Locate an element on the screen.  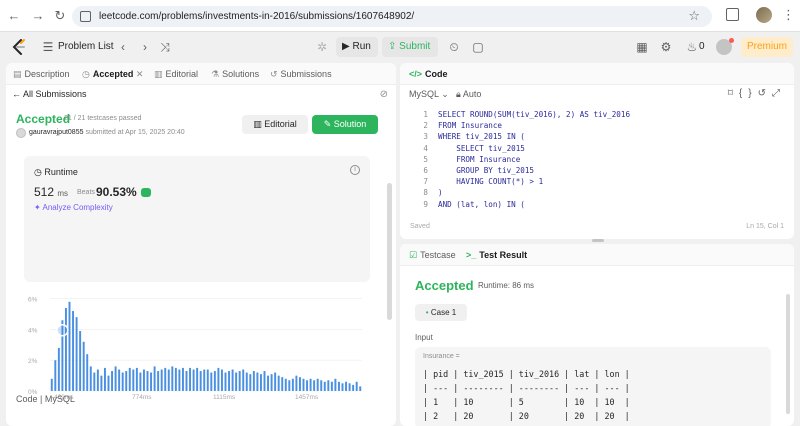
tab-code: </> Code is located at coordinates (428, 74).